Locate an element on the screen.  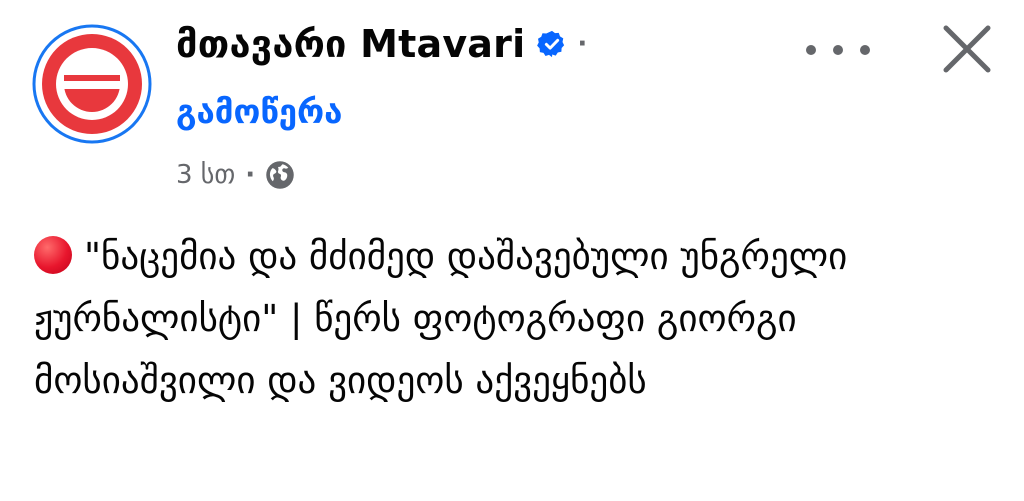
post-timestamp: 3 სთ is located at coordinates (205, 175).